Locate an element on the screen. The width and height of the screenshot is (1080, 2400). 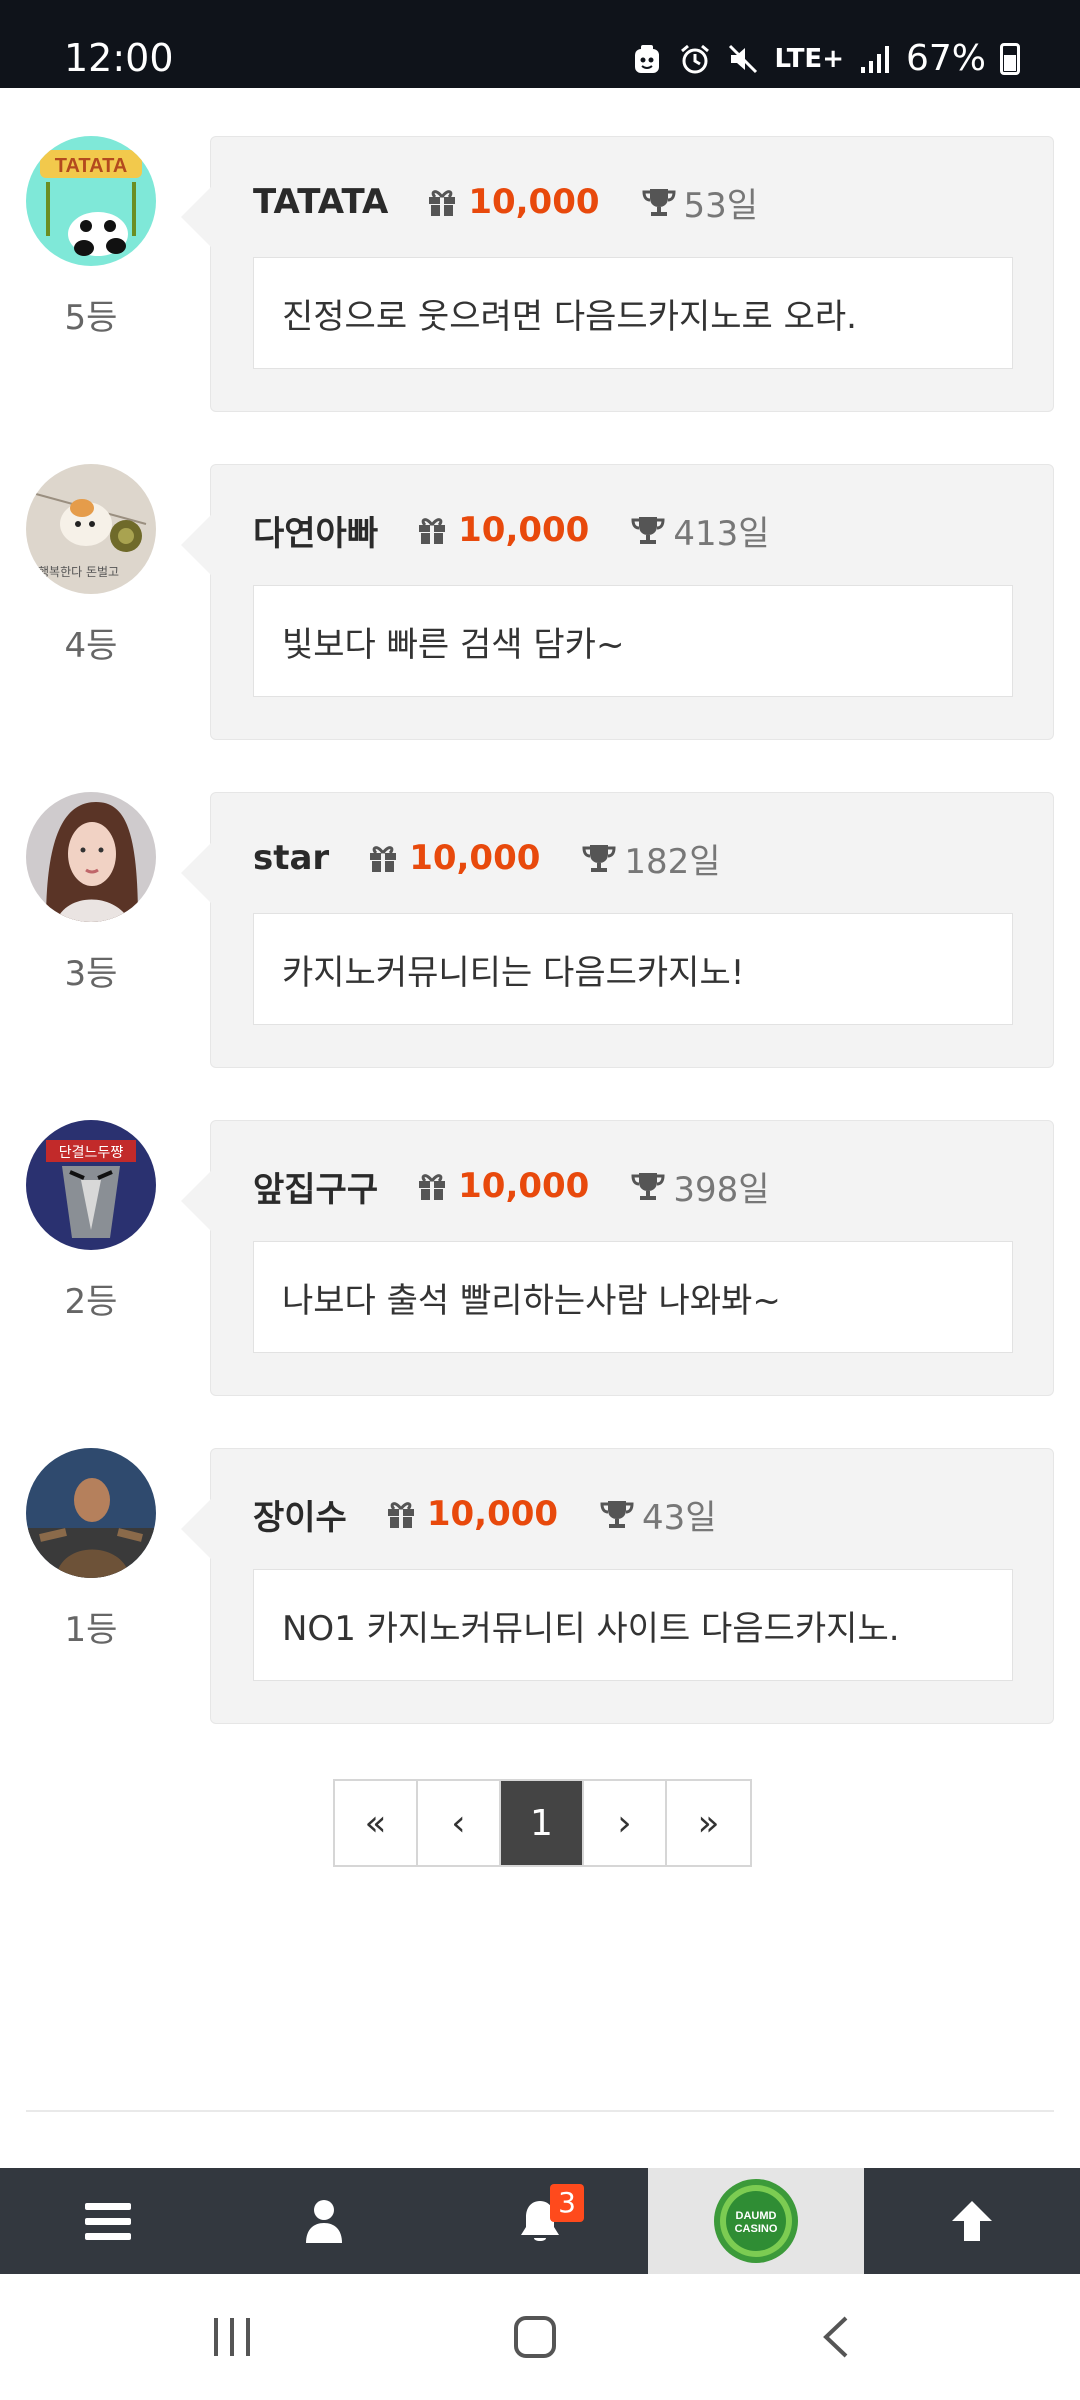
avatar: 단결느두쨩 is located at coordinates (91, 1185).